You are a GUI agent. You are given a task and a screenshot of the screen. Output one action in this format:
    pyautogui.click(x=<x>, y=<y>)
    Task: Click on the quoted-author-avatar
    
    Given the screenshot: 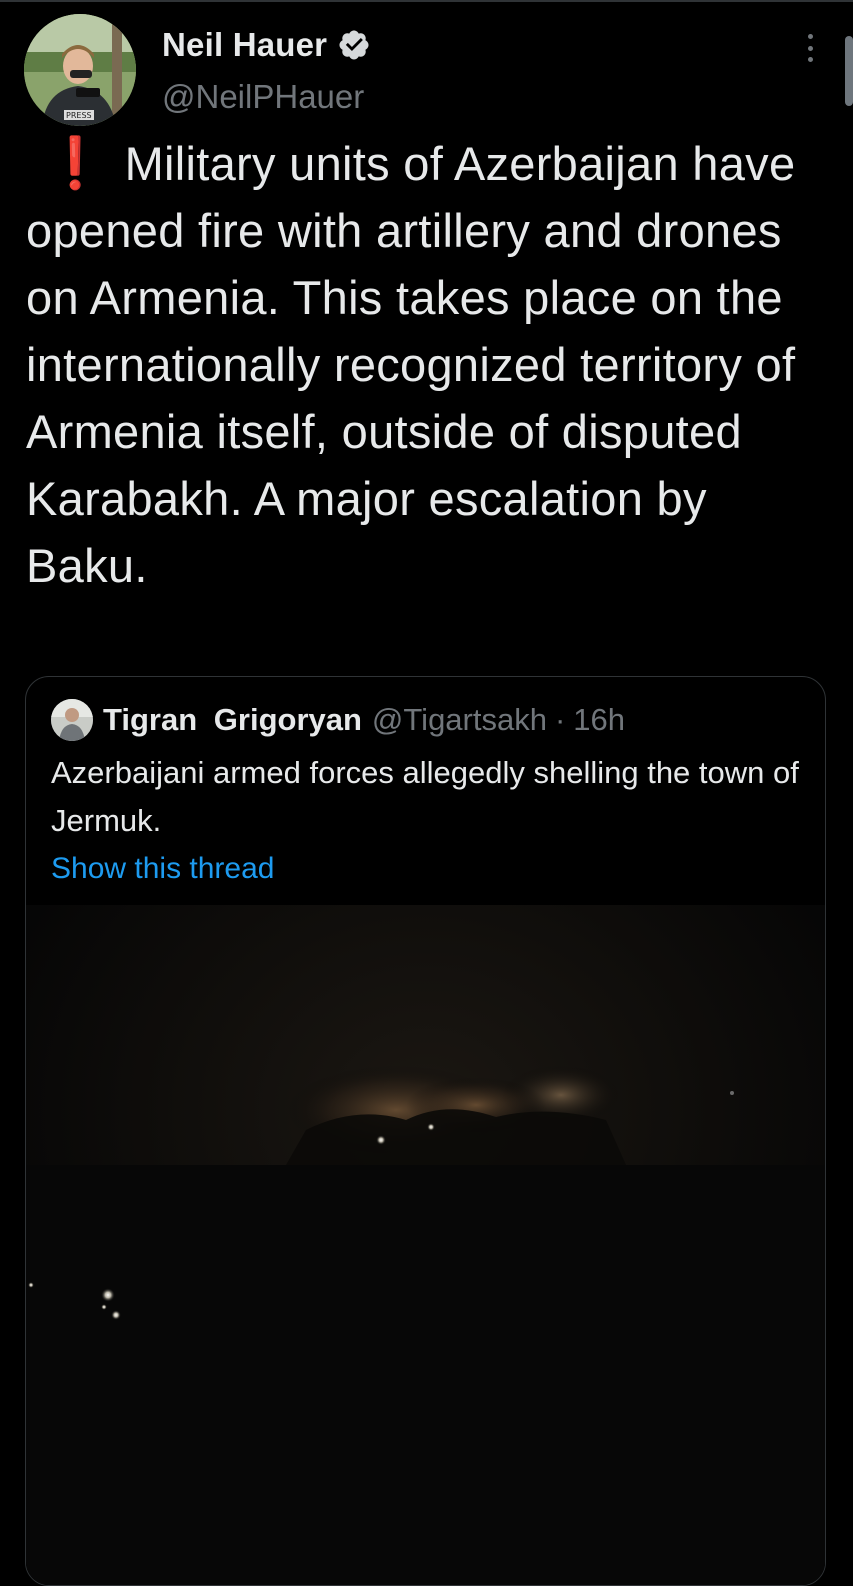 What is the action you would take?
    pyautogui.click(x=72, y=720)
    